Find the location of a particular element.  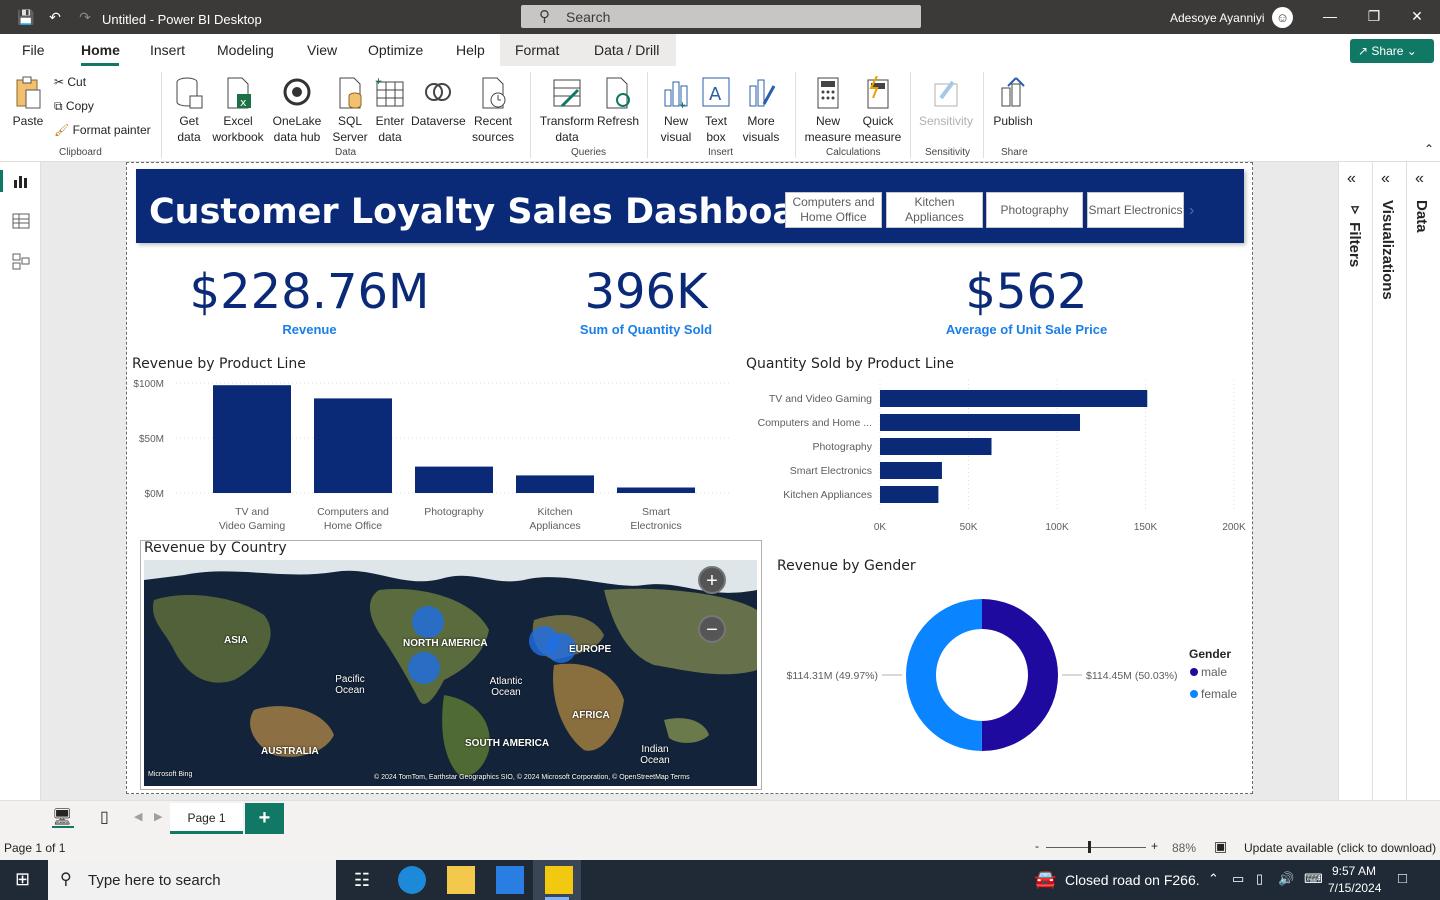

dataverse-button: Dataverse is located at coordinates (438, 102).